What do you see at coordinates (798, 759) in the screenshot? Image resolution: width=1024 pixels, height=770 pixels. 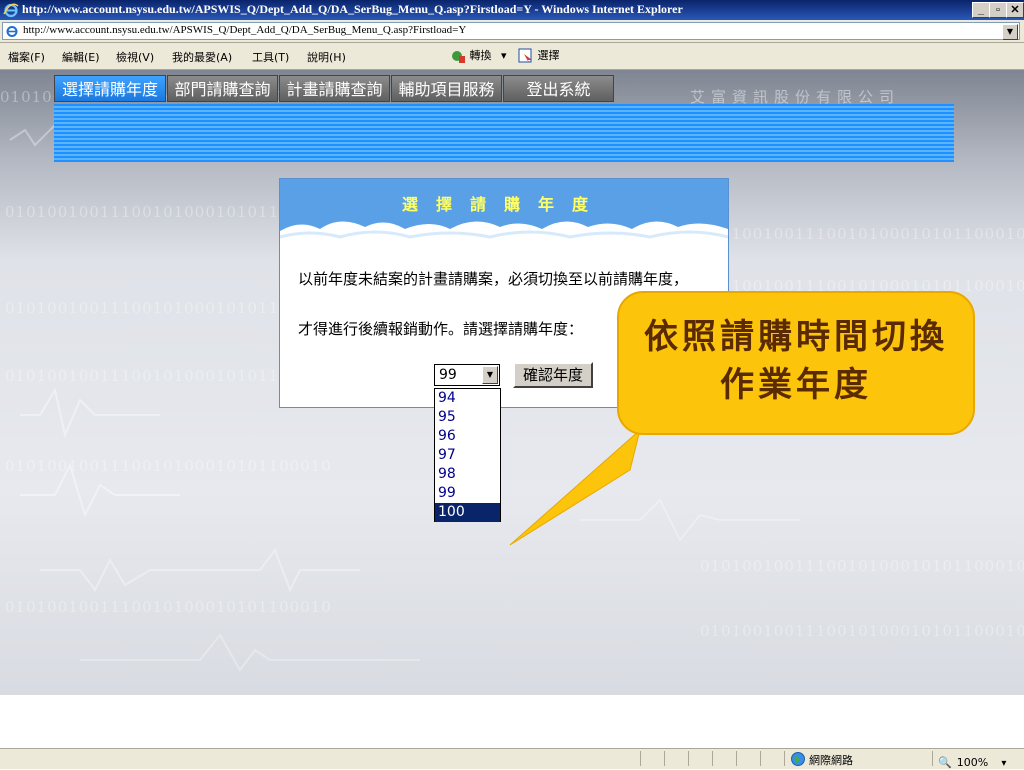 I see `internet-zone-icon` at bounding box center [798, 759].